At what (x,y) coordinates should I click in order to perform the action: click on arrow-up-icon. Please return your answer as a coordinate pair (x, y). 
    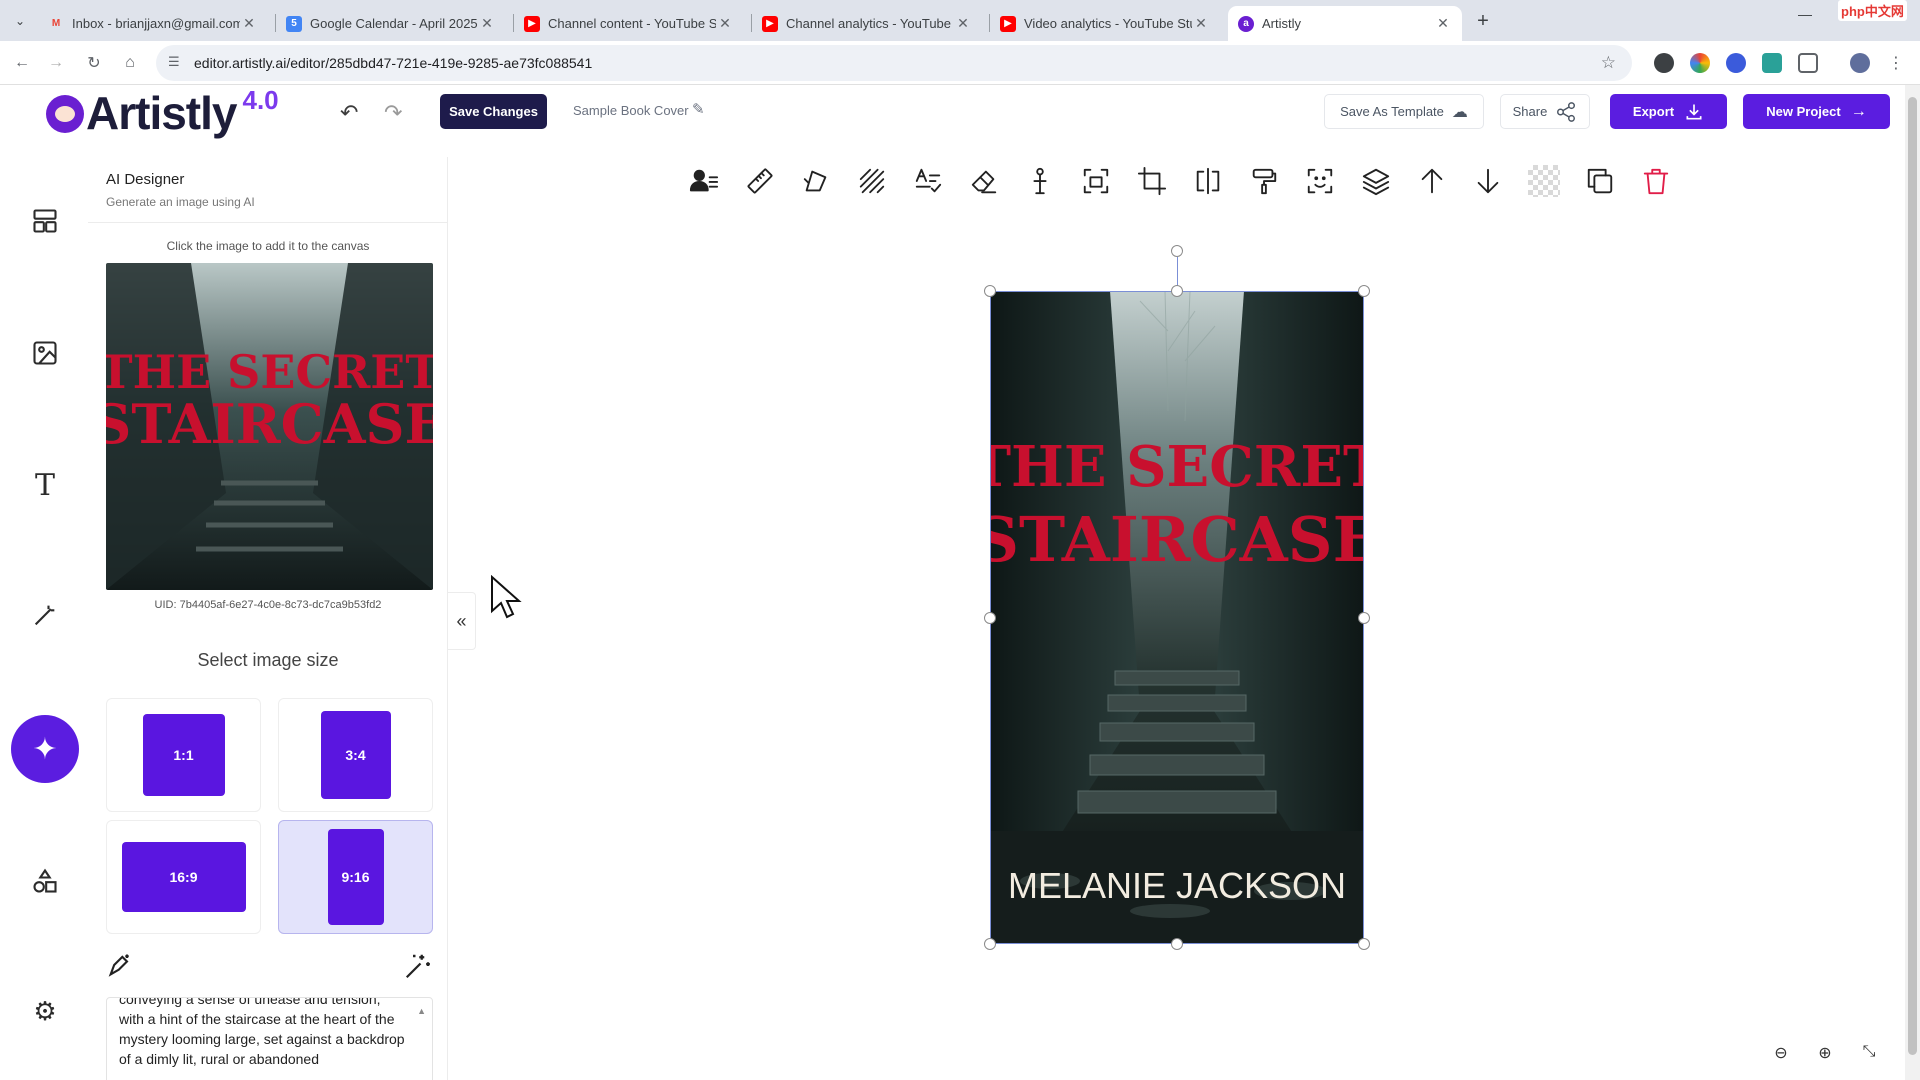
    Looking at the image, I should click on (1432, 181).